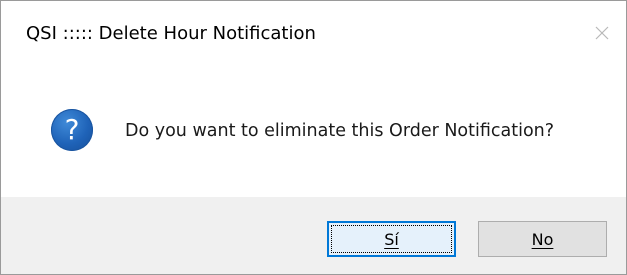  I want to click on question-icon: ?, so click(72, 130).